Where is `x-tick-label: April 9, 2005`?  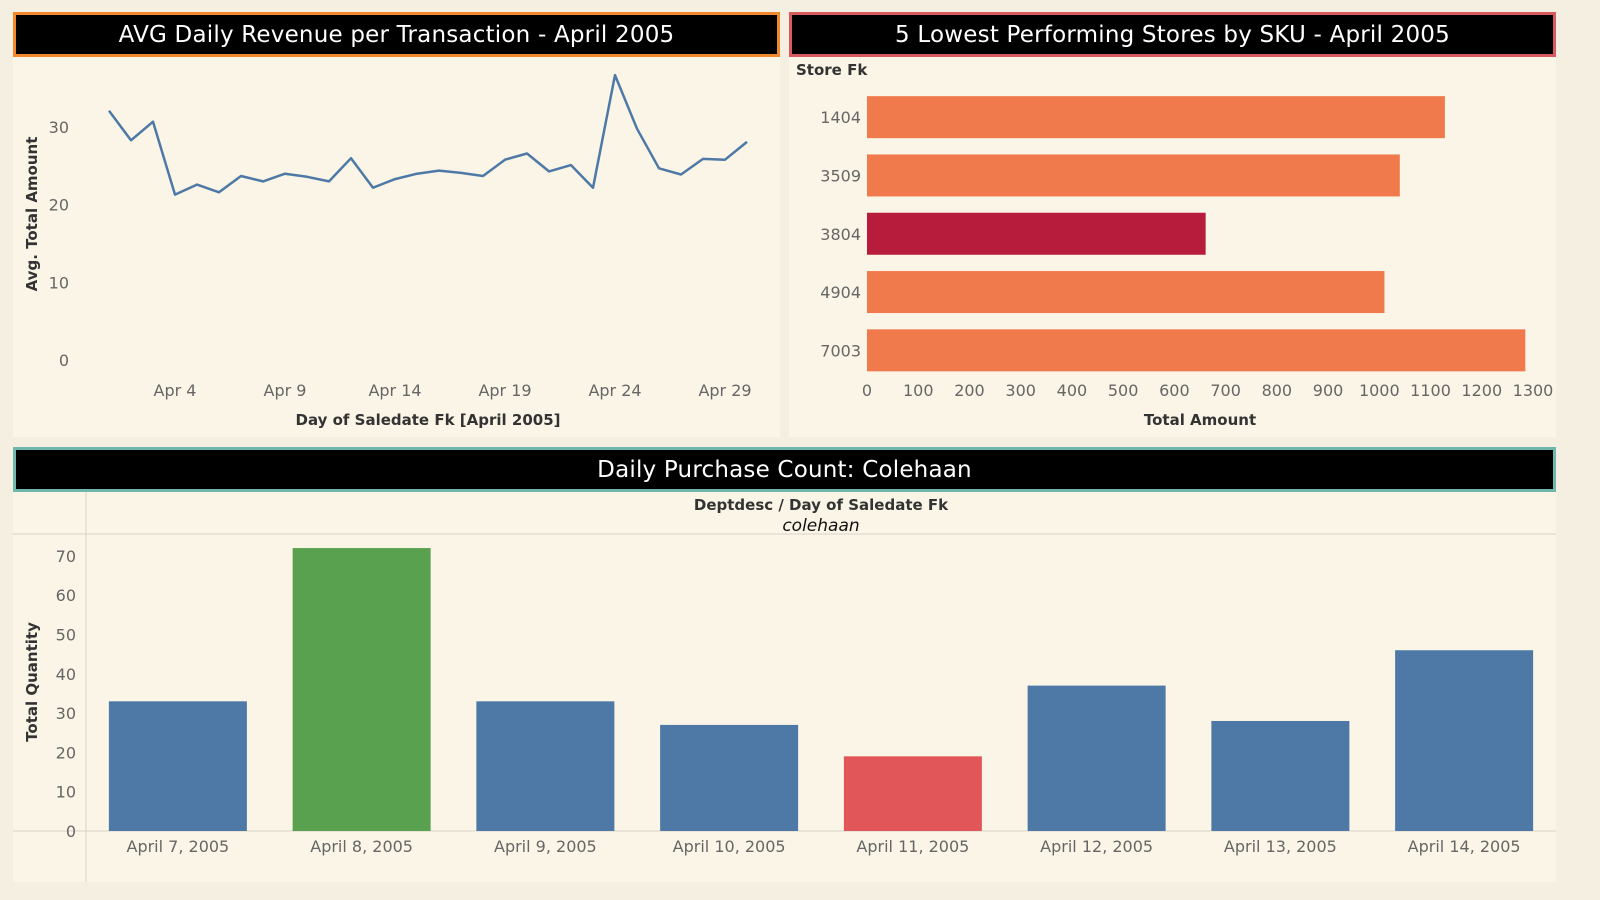 x-tick-label: April 9, 2005 is located at coordinates (545, 846).